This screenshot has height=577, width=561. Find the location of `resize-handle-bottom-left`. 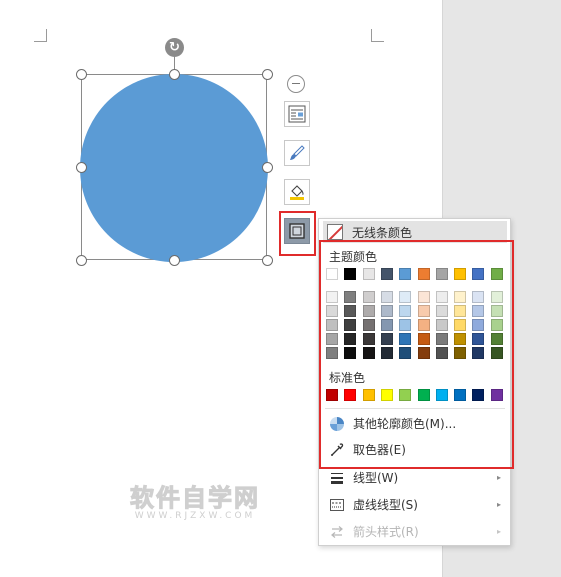

resize-handle-bottom-left is located at coordinates (81, 260).